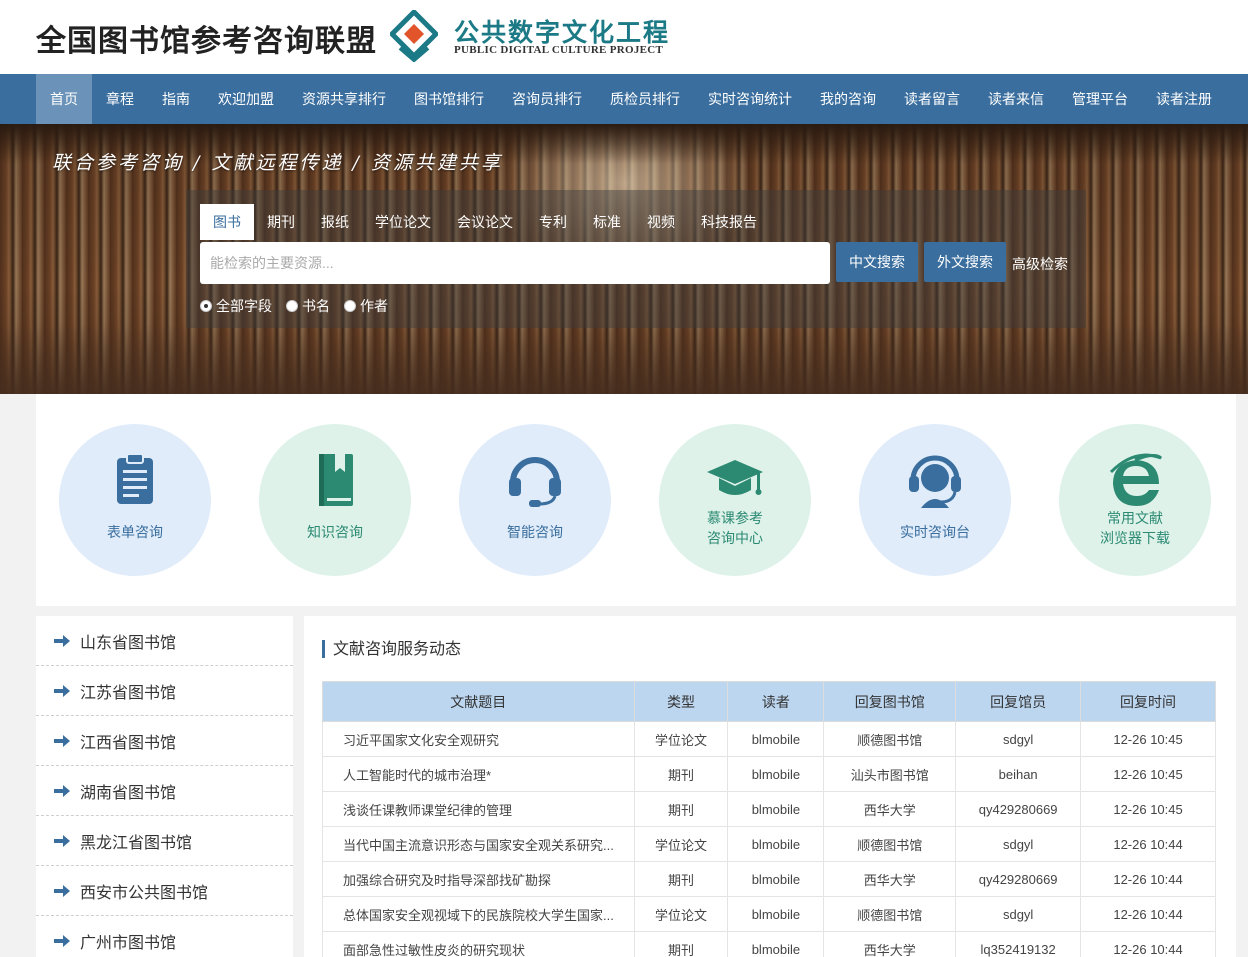 This screenshot has width=1248, height=957. Describe the element at coordinates (1100, 99) in the screenshot. I see `nav-admin-platform: 管理平台` at that location.